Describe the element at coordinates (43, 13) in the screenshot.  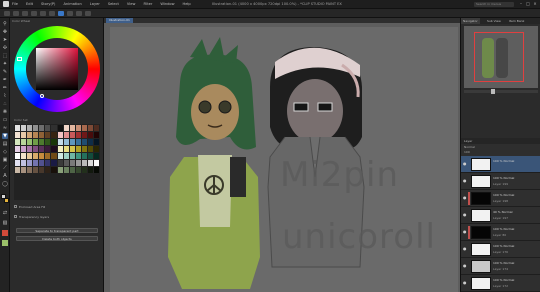
I see `redo-icon` at that location.